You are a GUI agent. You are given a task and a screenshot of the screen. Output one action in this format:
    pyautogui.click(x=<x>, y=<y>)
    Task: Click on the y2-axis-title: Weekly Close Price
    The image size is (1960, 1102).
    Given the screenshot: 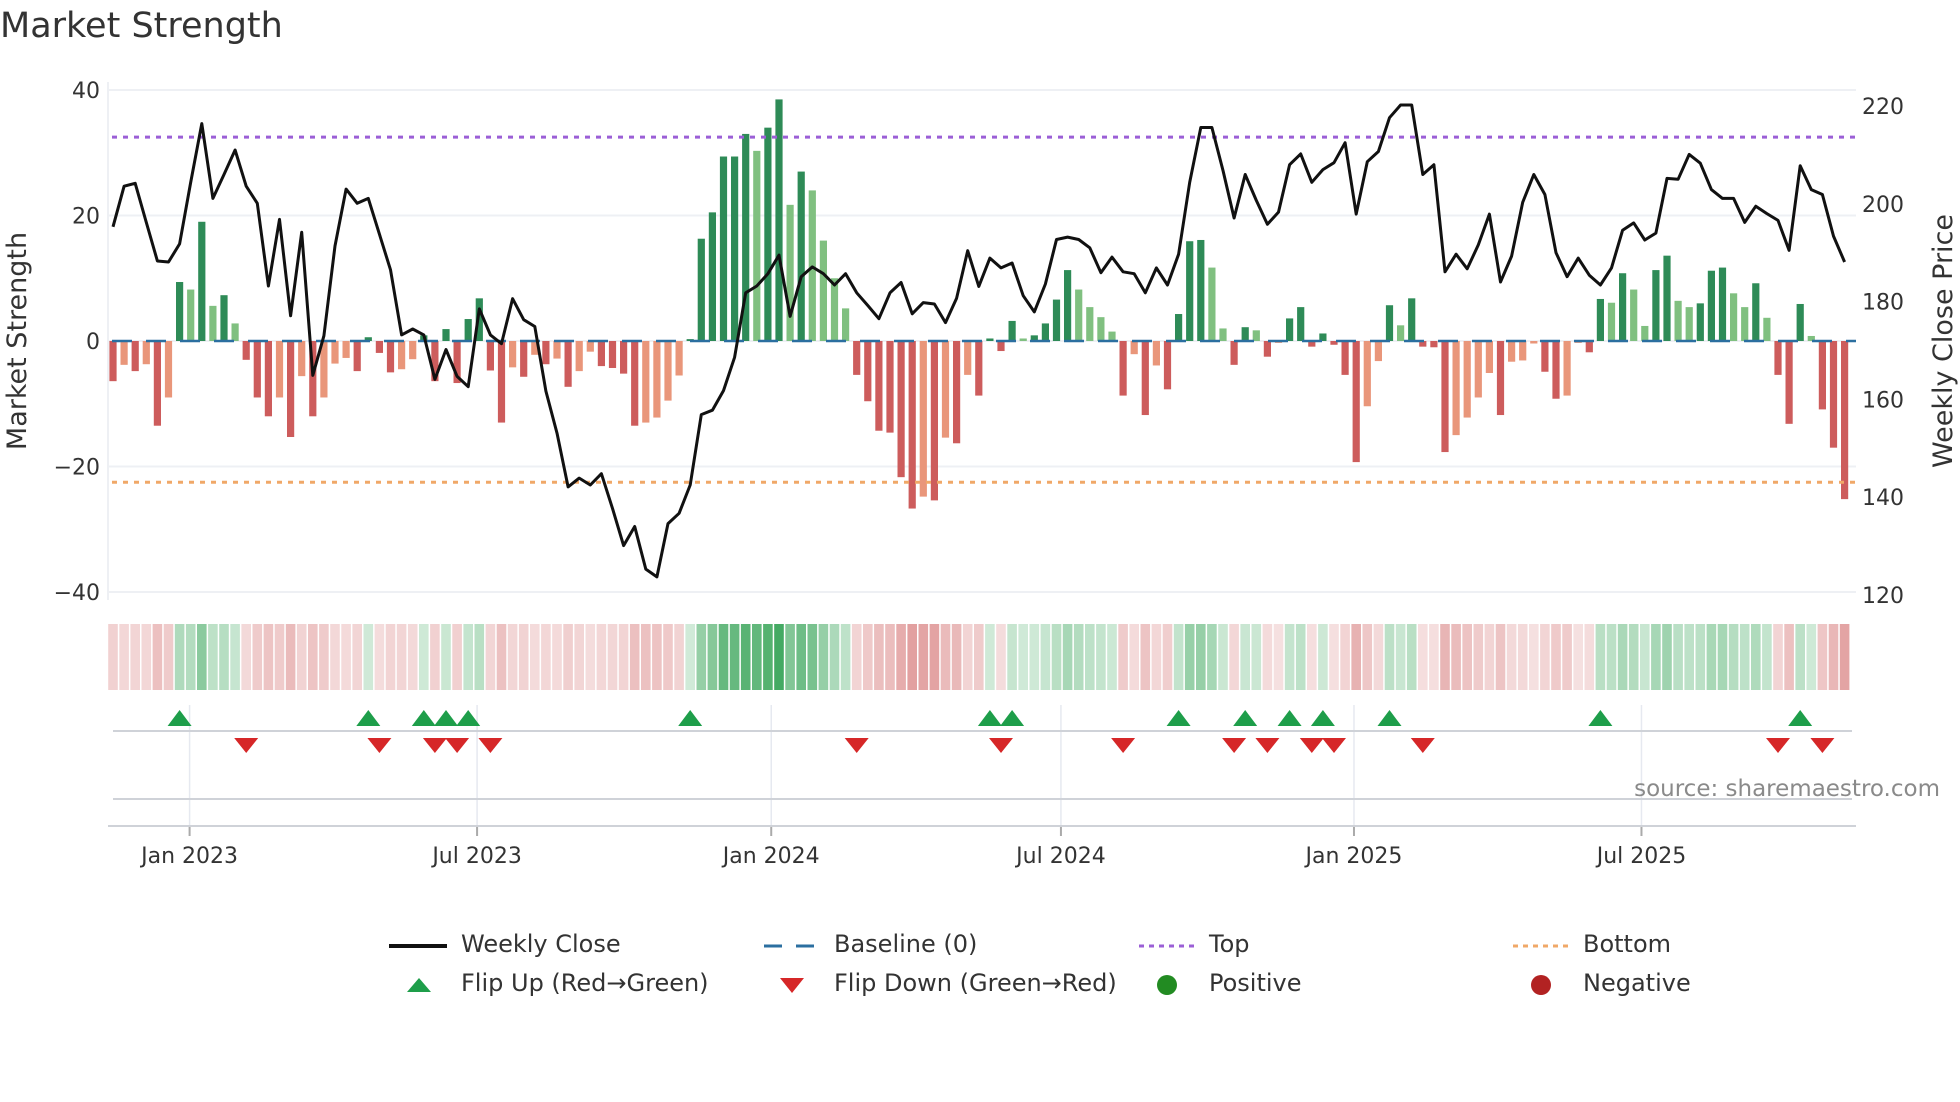 What is the action you would take?
    pyautogui.click(x=1943, y=341)
    